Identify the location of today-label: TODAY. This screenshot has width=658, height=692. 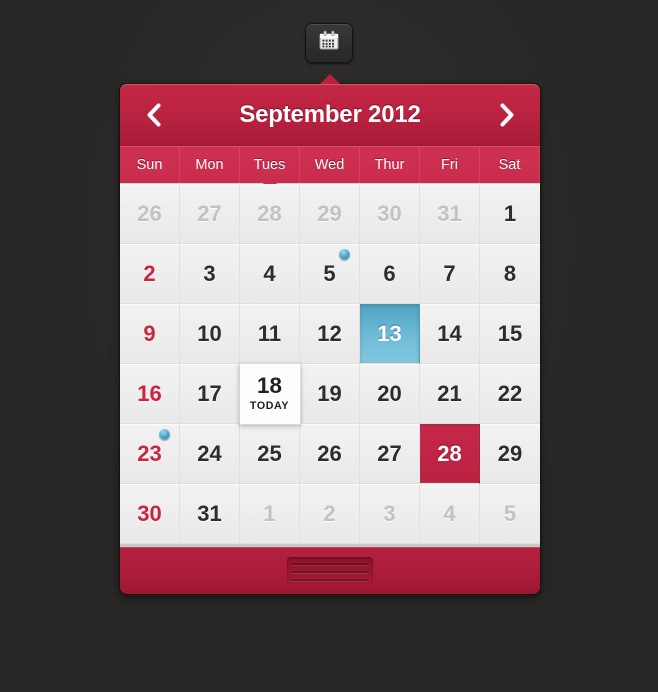
(269, 406).